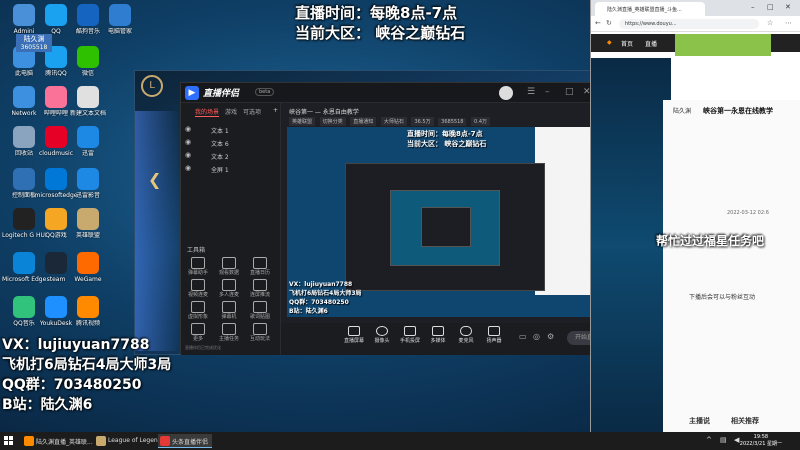  Describe the element at coordinates (609, 23) in the screenshot. I see `refresh-icon: ↻` at that location.